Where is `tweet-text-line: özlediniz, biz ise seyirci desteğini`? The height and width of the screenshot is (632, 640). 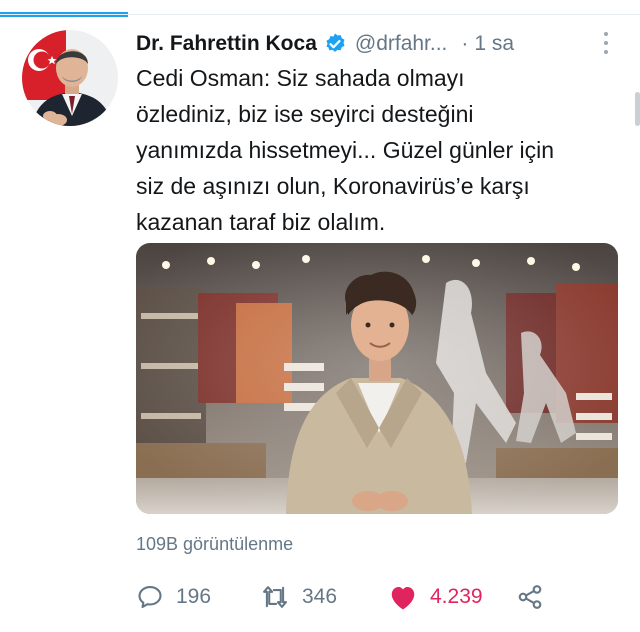
tweet-text-line: özlediniz, biz ise seyirci desteğini is located at coordinates (305, 114).